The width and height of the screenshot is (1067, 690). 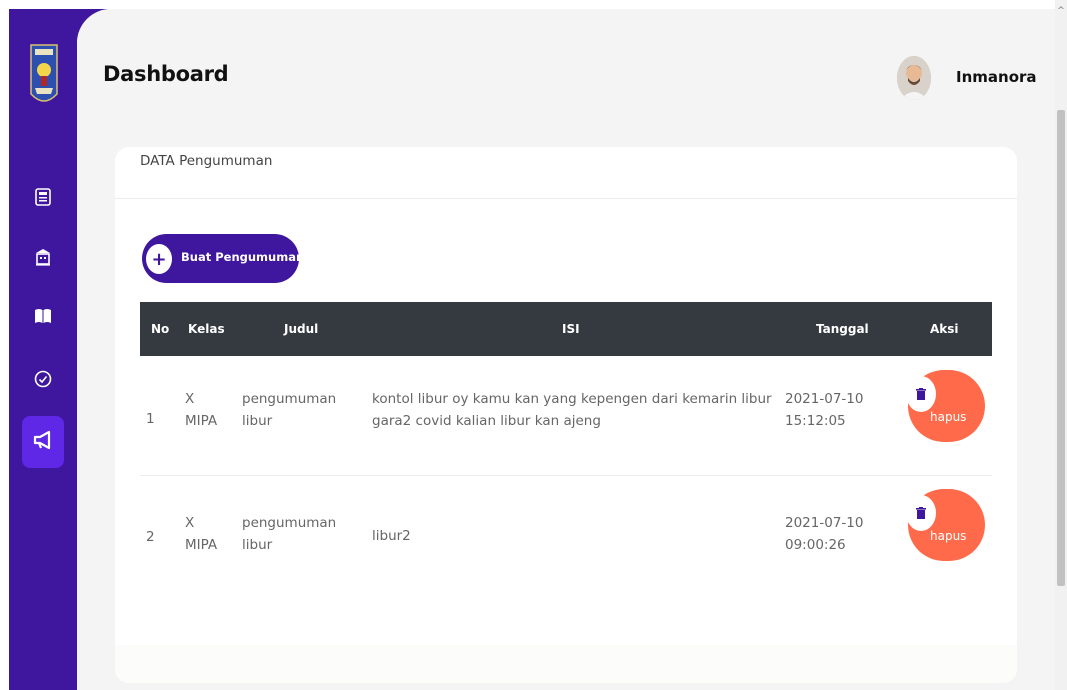 I want to click on column-header-judul: Judul, so click(x=301, y=329).